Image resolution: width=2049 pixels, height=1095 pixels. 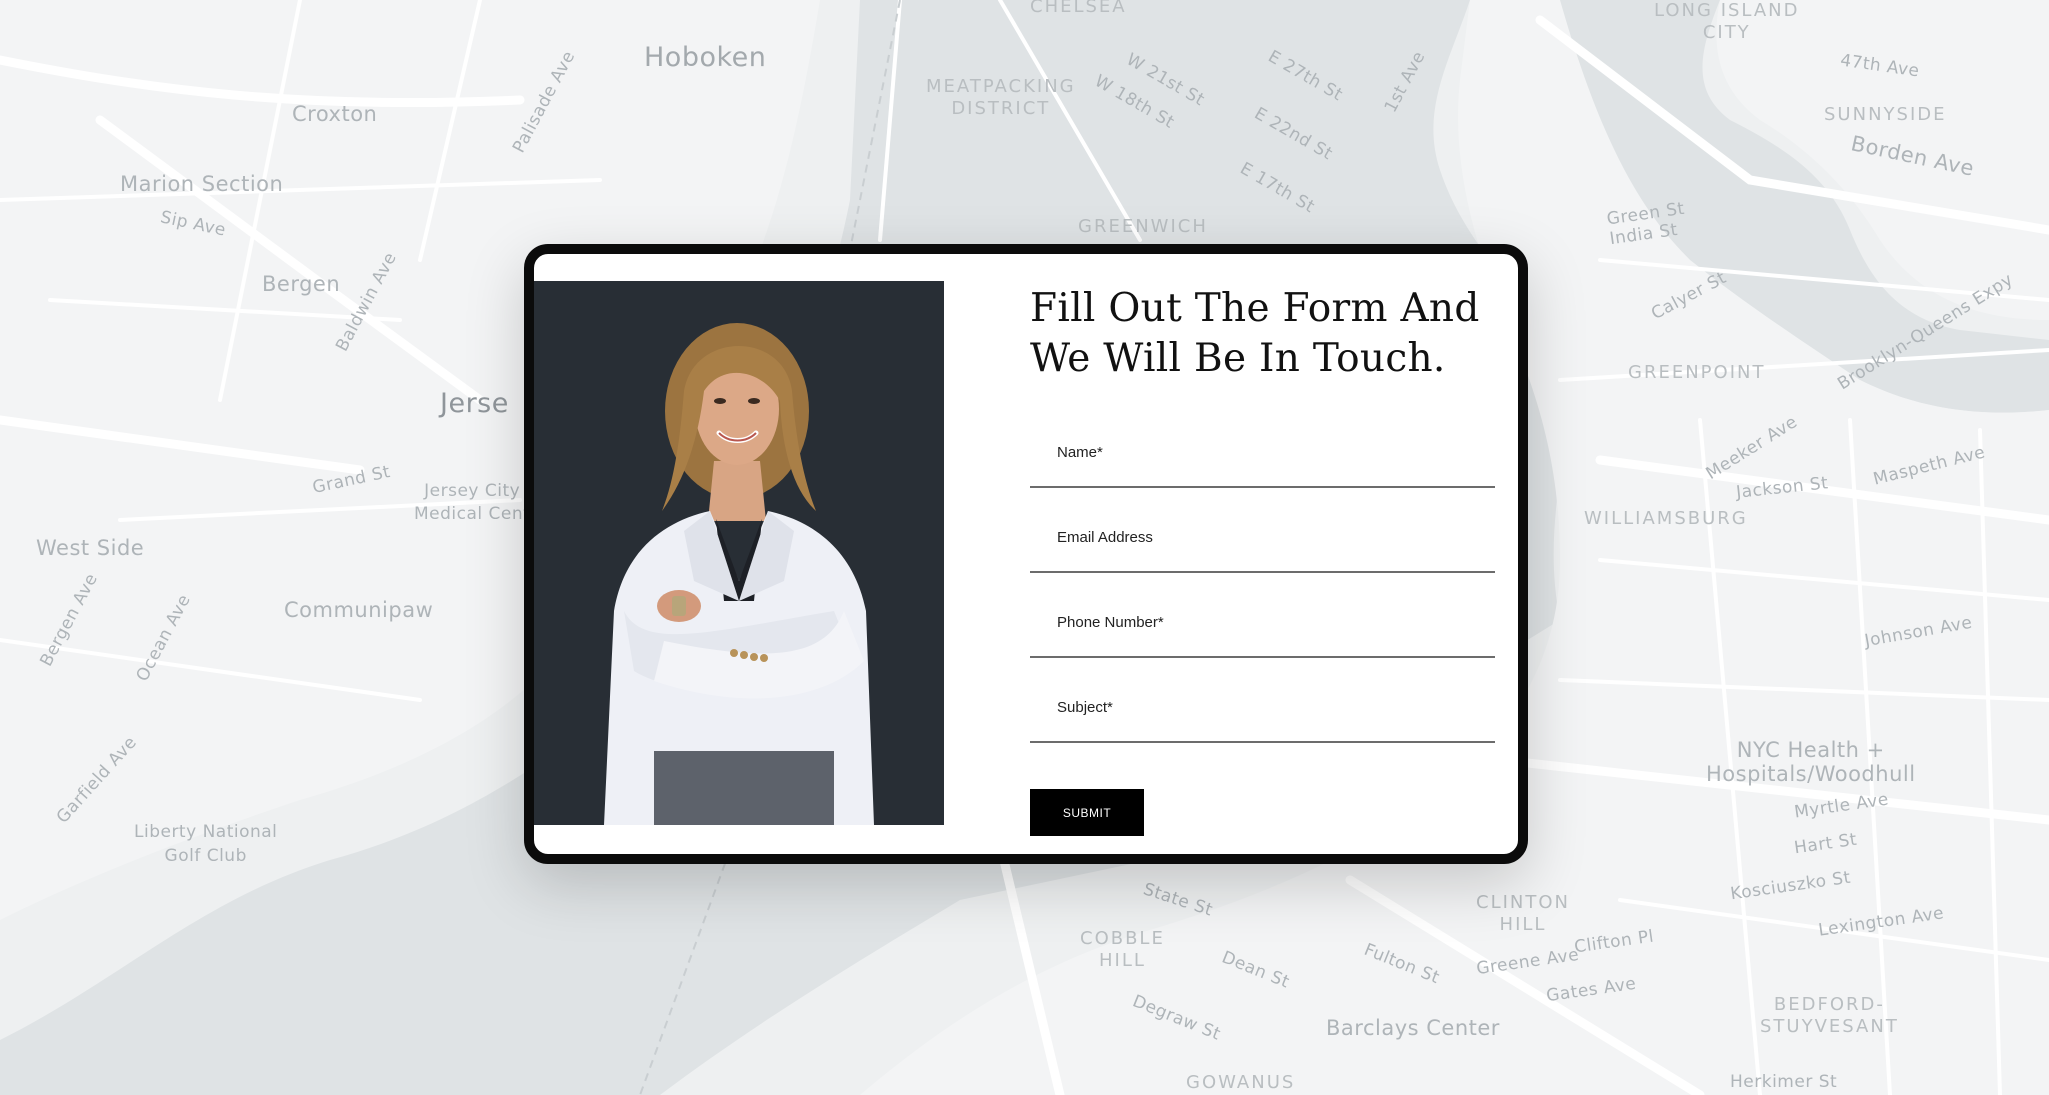 What do you see at coordinates (1262, 711) in the screenshot?
I see `subject-field: Subject*` at bounding box center [1262, 711].